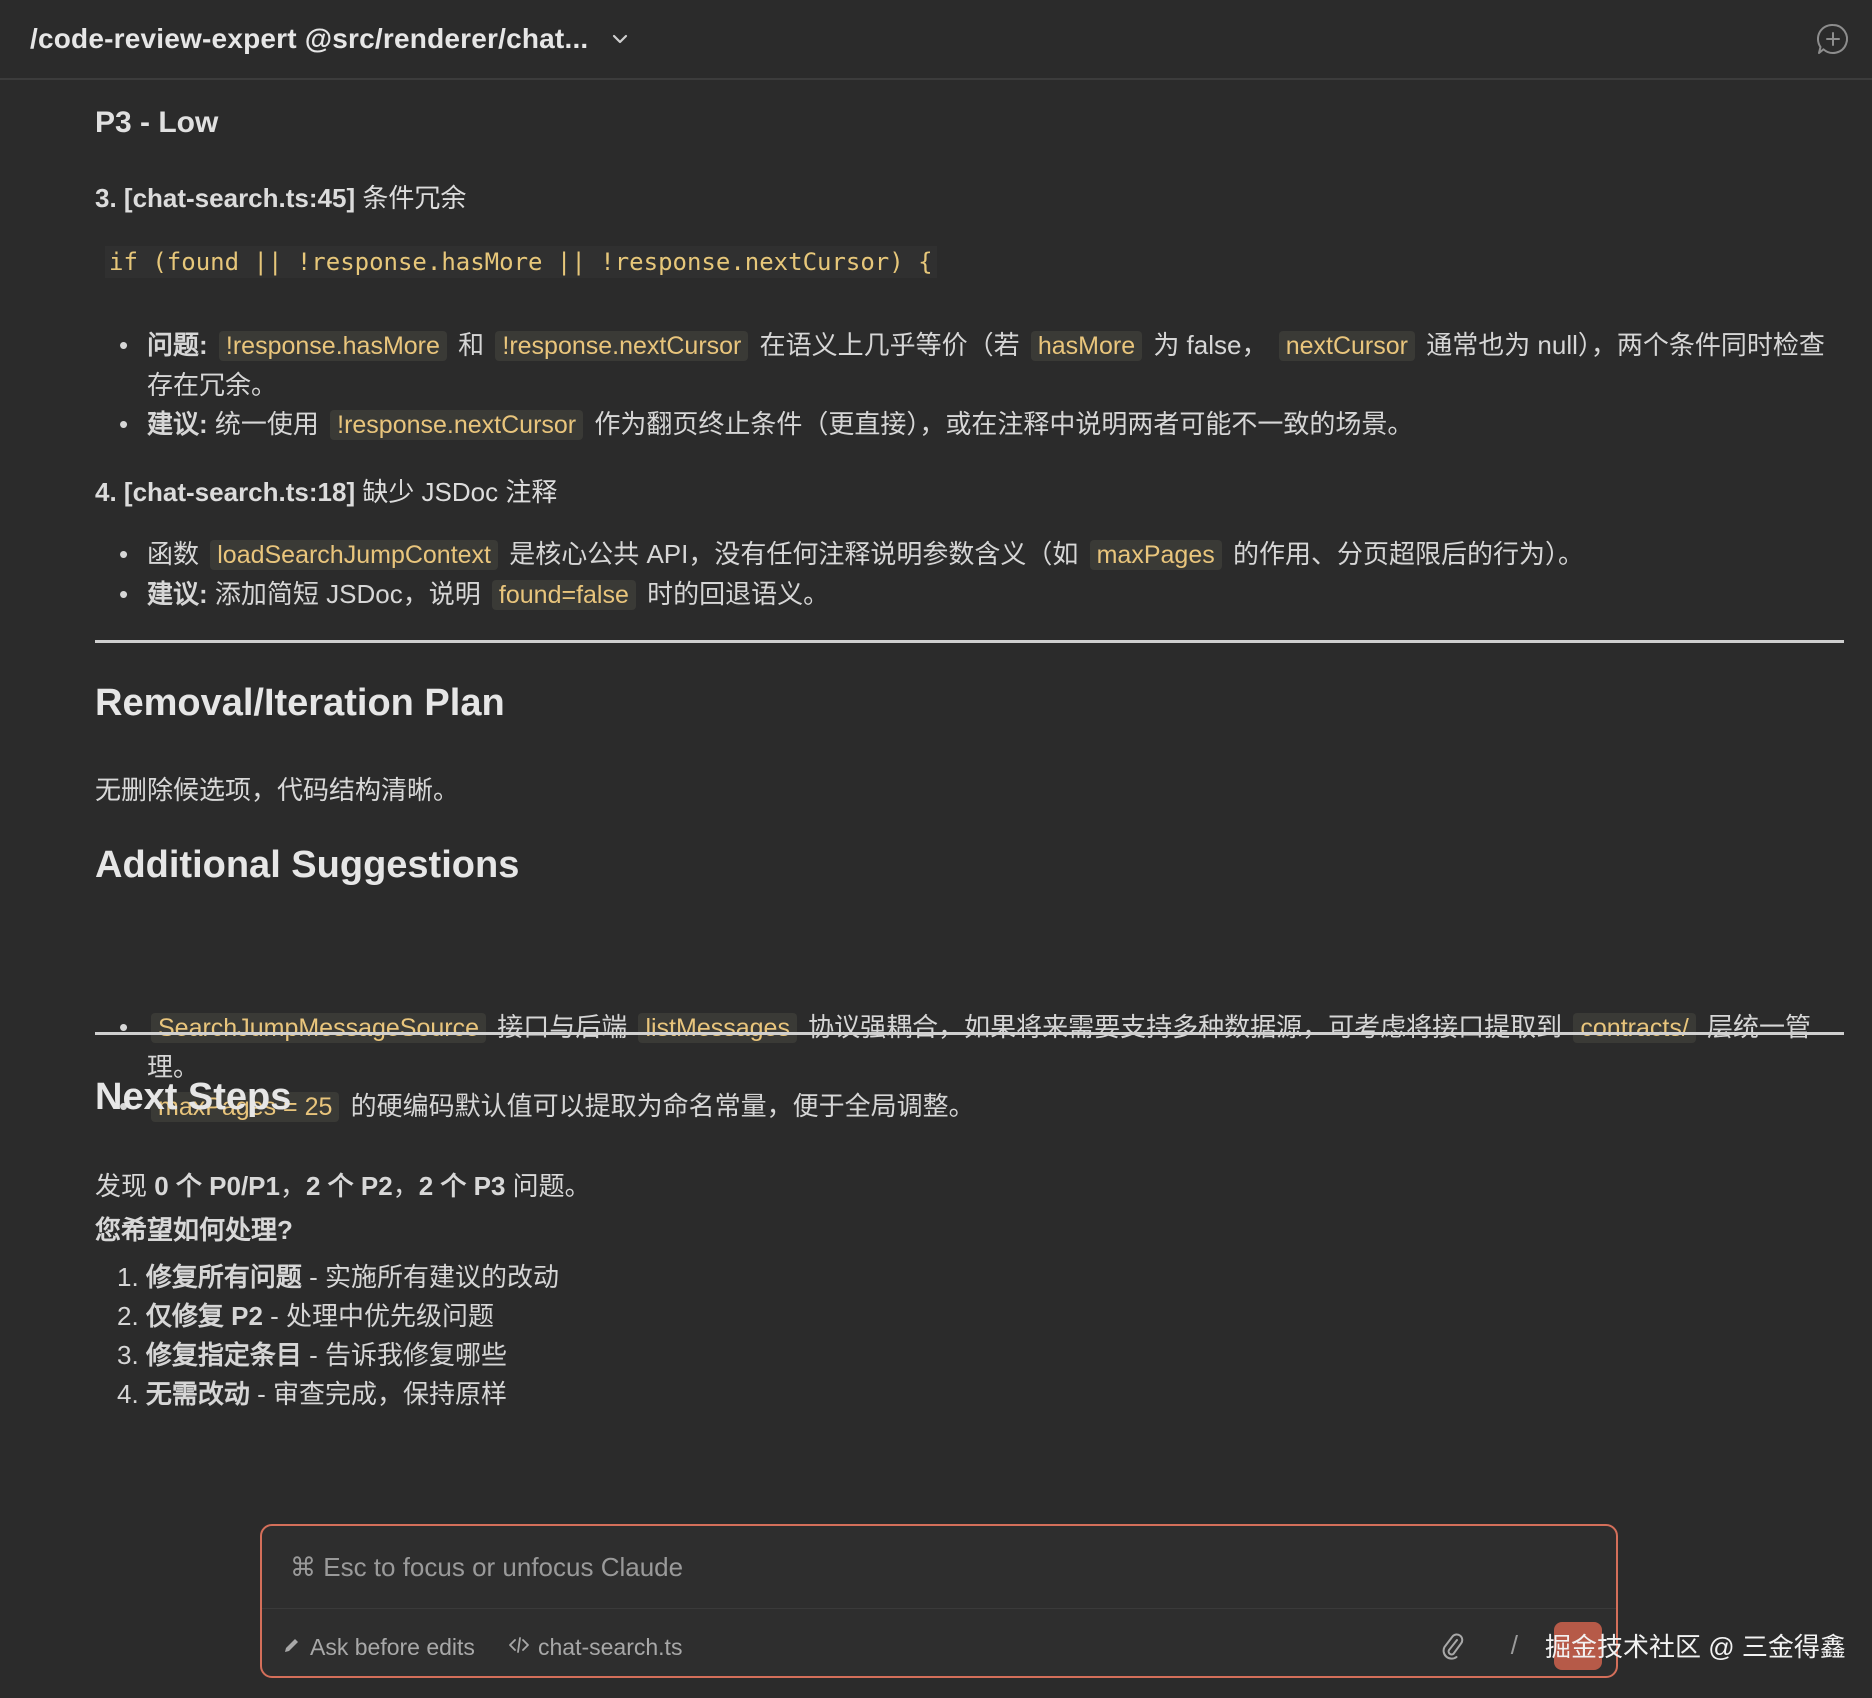 The height and width of the screenshot is (1698, 1872). I want to click on file-label: chat-search.ts, so click(610, 1647).